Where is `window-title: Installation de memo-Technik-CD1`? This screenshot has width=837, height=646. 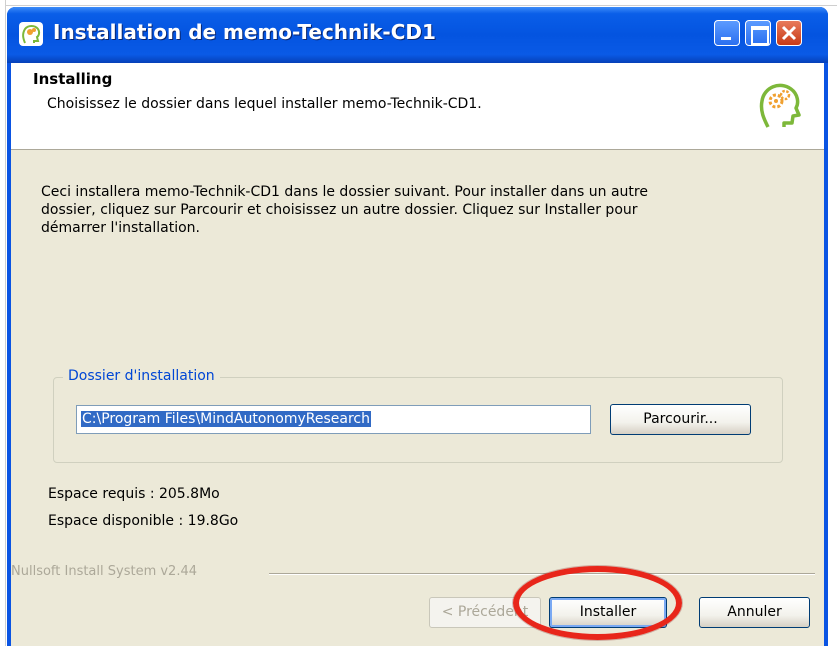
window-title: Installation de memo-Technik-CD1 is located at coordinates (244, 32).